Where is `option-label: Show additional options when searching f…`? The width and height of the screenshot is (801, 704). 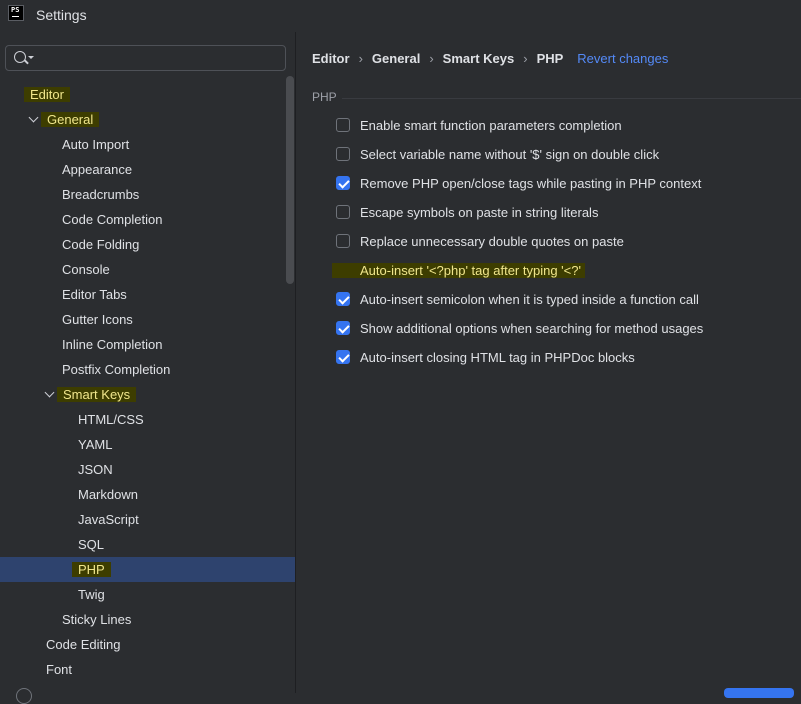
option-label: Show additional options when searching f… is located at coordinates (531, 329).